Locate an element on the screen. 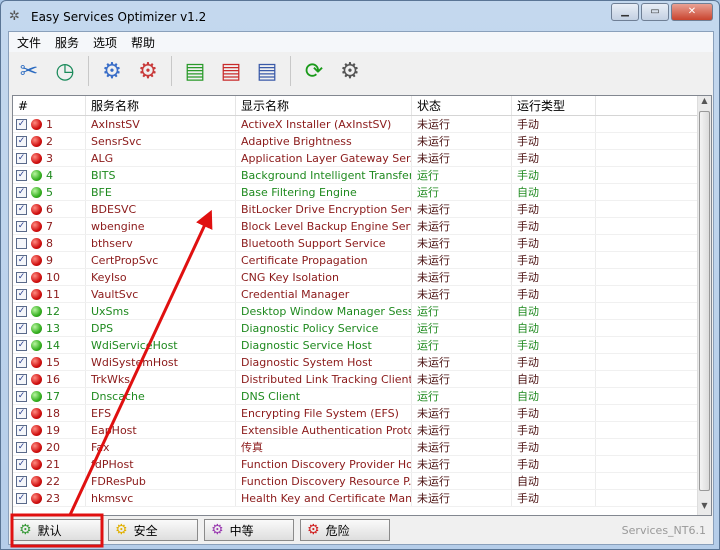 The height and width of the screenshot is (550, 720). list-remove-button: ▤ is located at coordinates (231, 71).